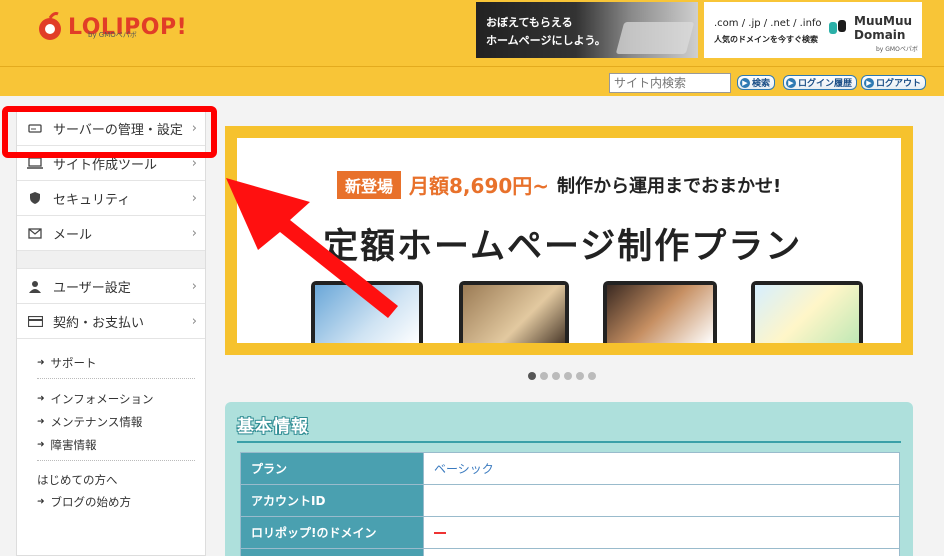 The image size is (944, 556). Describe the element at coordinates (479, 186) in the screenshot. I see `banner-price: 月額8,690円~` at that location.